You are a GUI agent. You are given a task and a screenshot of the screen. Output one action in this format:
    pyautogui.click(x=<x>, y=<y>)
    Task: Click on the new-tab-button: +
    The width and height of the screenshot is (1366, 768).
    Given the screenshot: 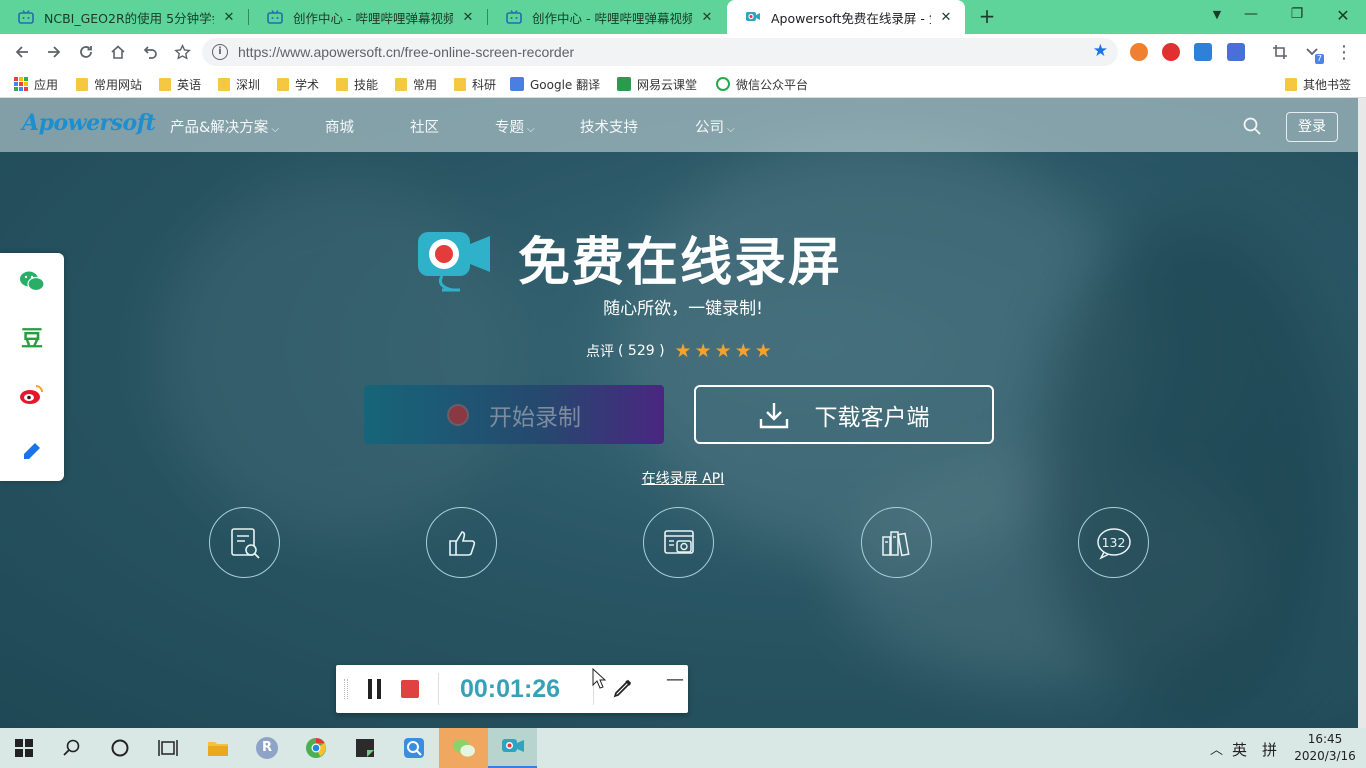 What is the action you would take?
    pyautogui.click(x=987, y=16)
    